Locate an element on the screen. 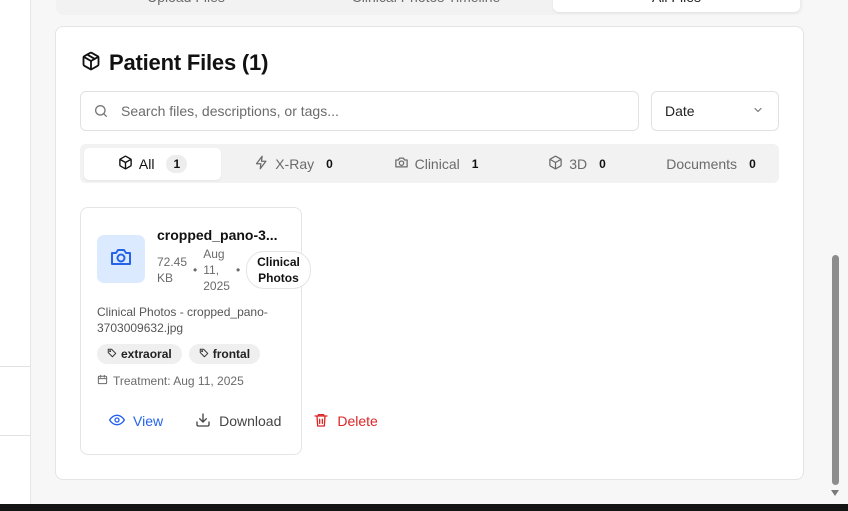 This screenshot has height=511, width=848. trash-icon is located at coordinates (321, 421).